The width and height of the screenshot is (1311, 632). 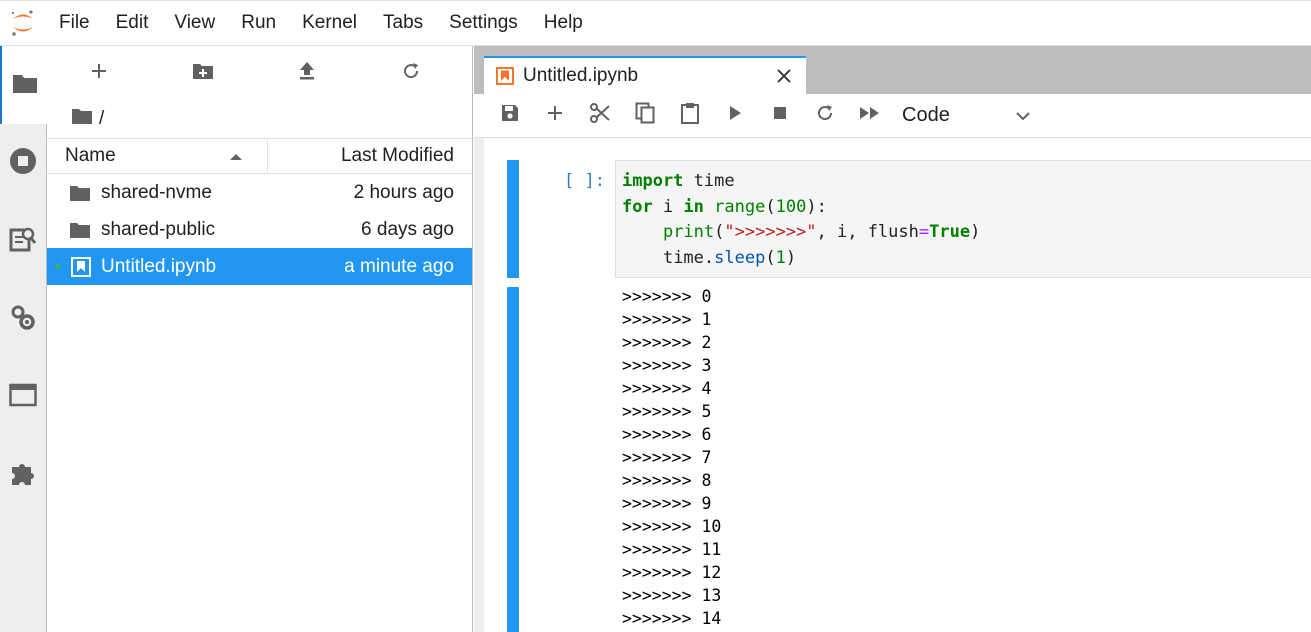 I want to click on tabs-icon, so click(x=23, y=397).